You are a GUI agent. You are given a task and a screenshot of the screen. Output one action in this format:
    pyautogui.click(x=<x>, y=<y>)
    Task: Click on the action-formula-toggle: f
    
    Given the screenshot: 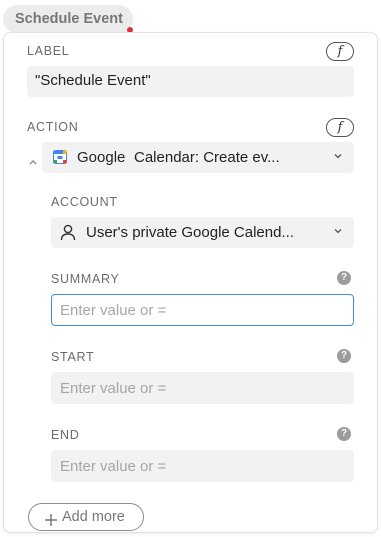 What is the action you would take?
    pyautogui.click(x=340, y=127)
    